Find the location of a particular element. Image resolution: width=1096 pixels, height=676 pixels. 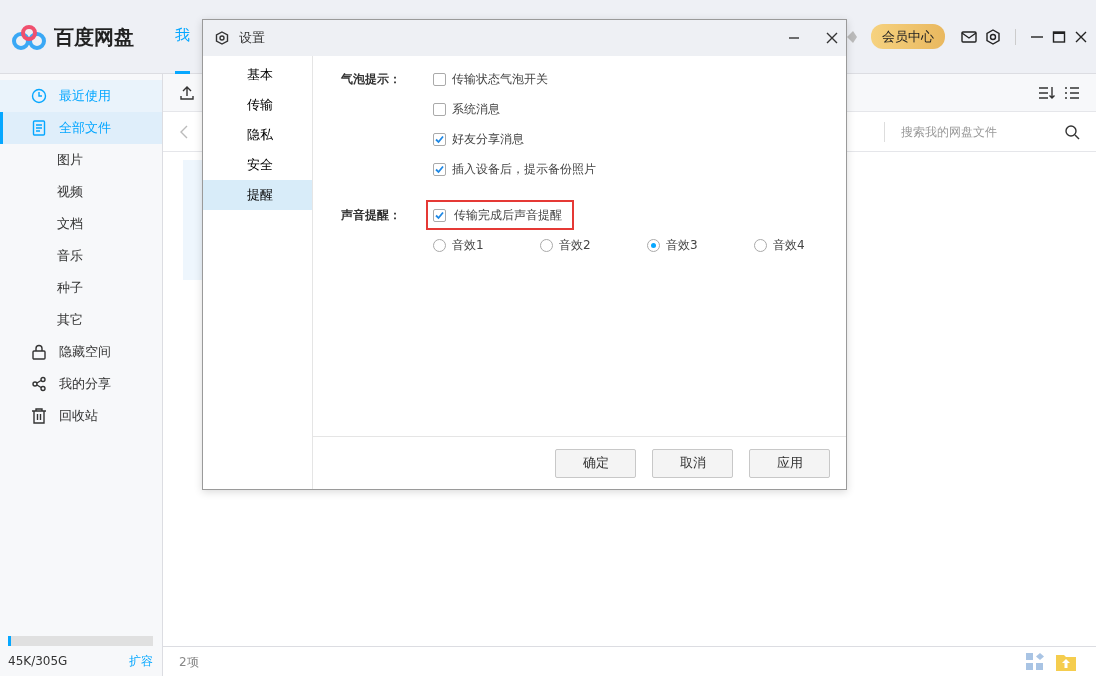

storage-usage-text: 45K/305G is located at coordinates (38, 661).